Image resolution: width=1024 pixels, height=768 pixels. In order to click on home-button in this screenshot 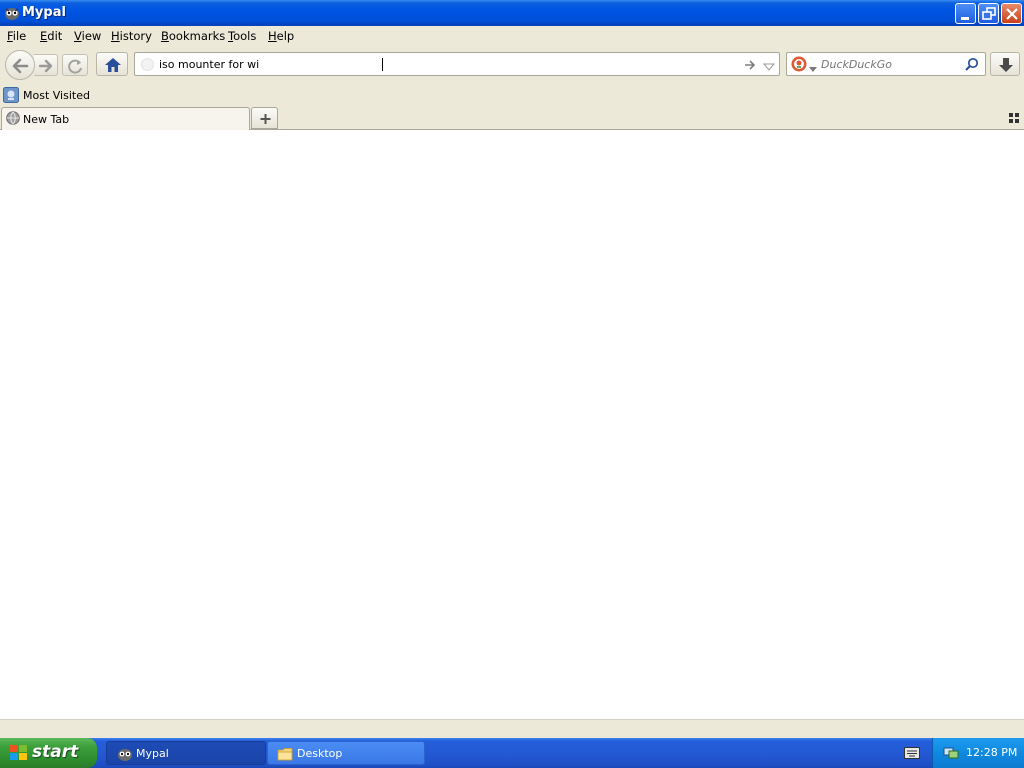, I will do `click(112, 64)`.